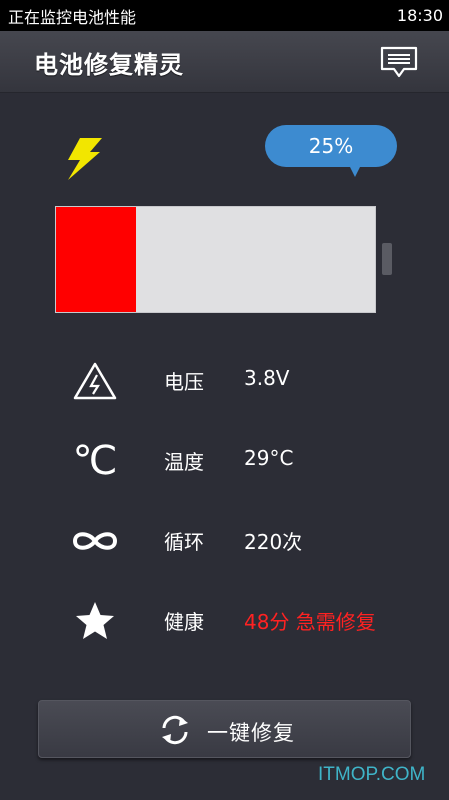 Image resolution: width=449 pixels, height=800 pixels. What do you see at coordinates (387, 259) in the screenshot?
I see `battery-terminal` at bounding box center [387, 259].